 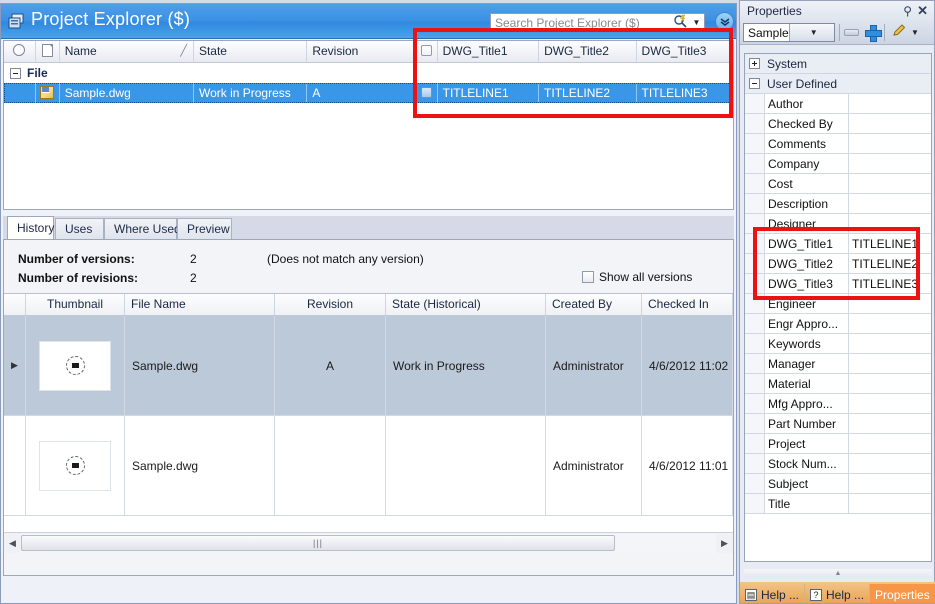 I want to click on tab-where-used: Where Used, so click(x=142, y=229).